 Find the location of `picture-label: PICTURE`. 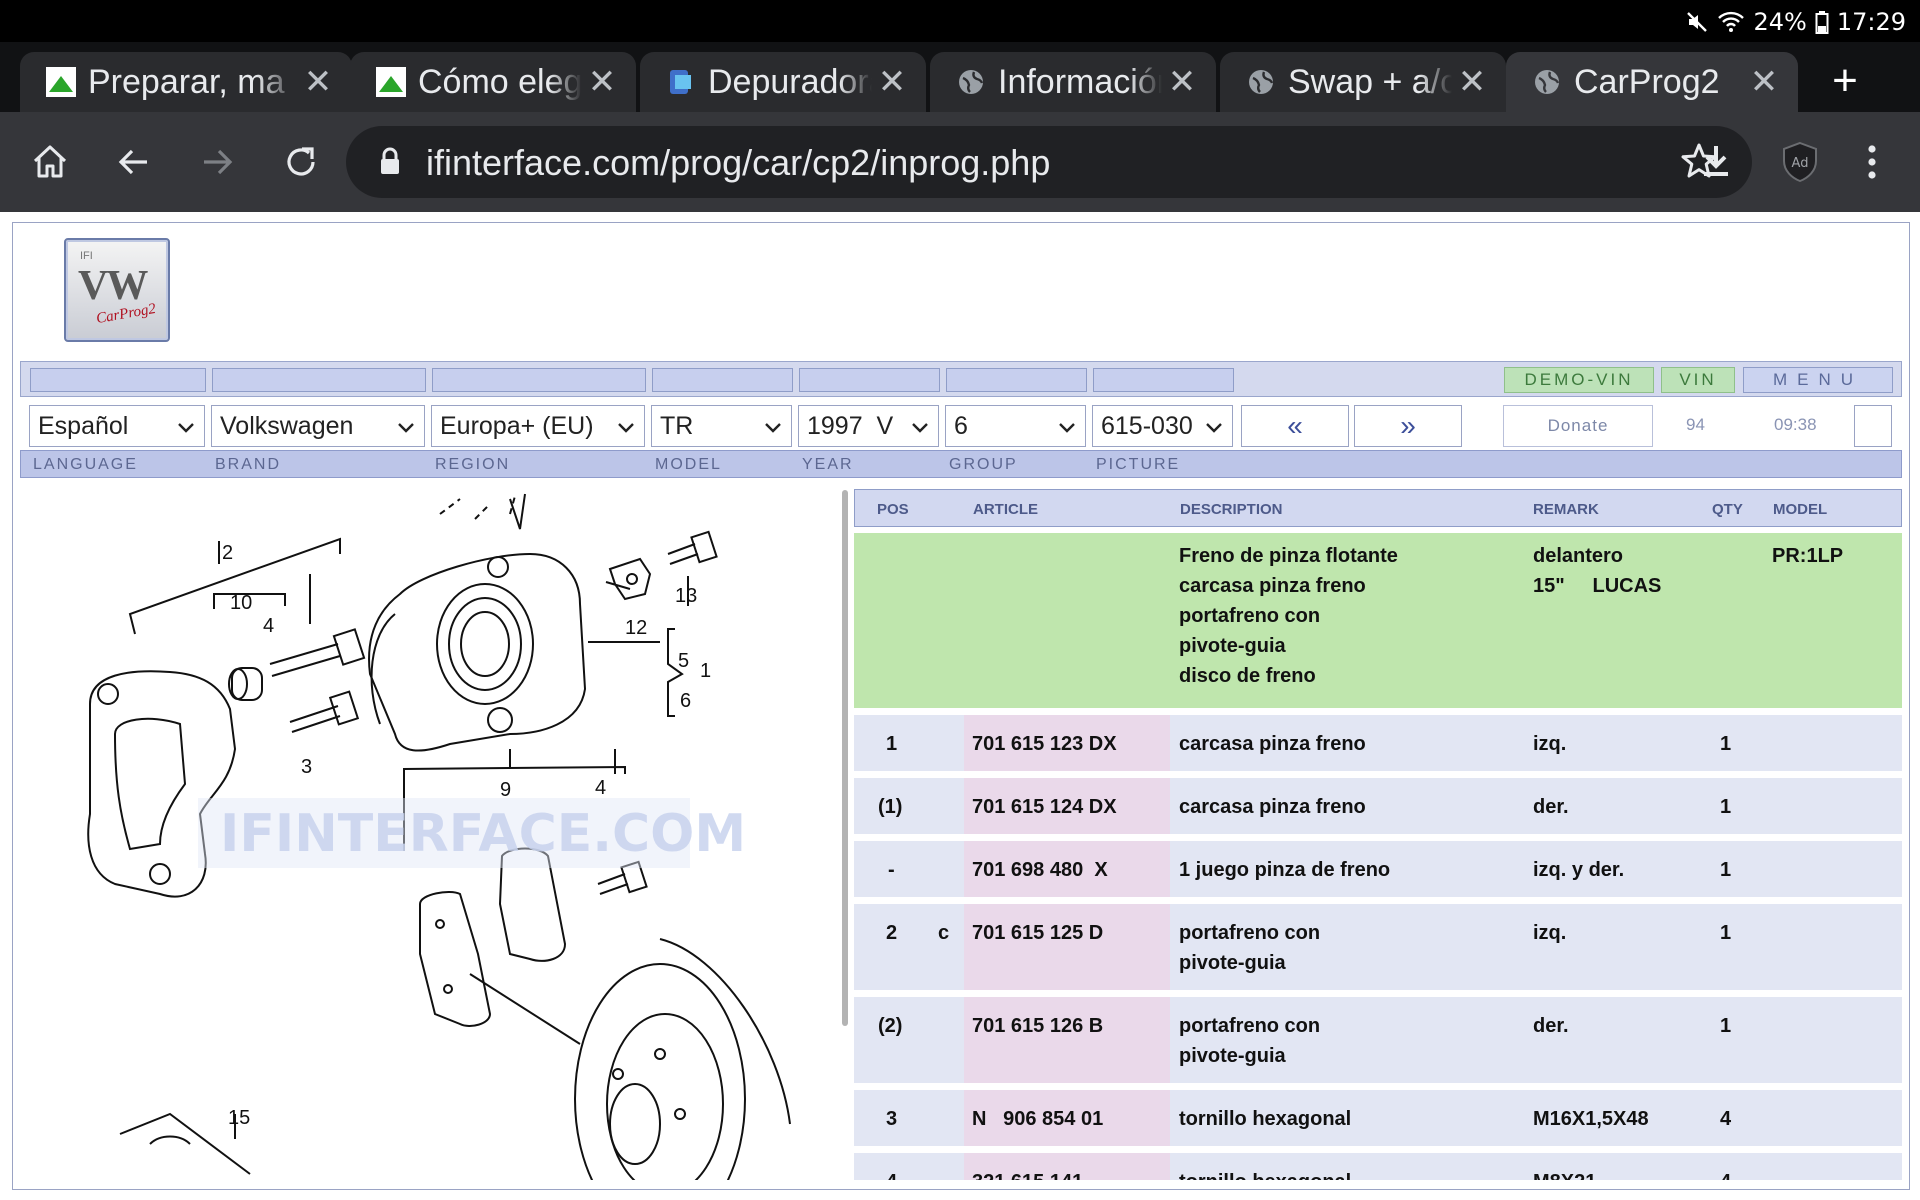

picture-label: PICTURE is located at coordinates (1138, 464).